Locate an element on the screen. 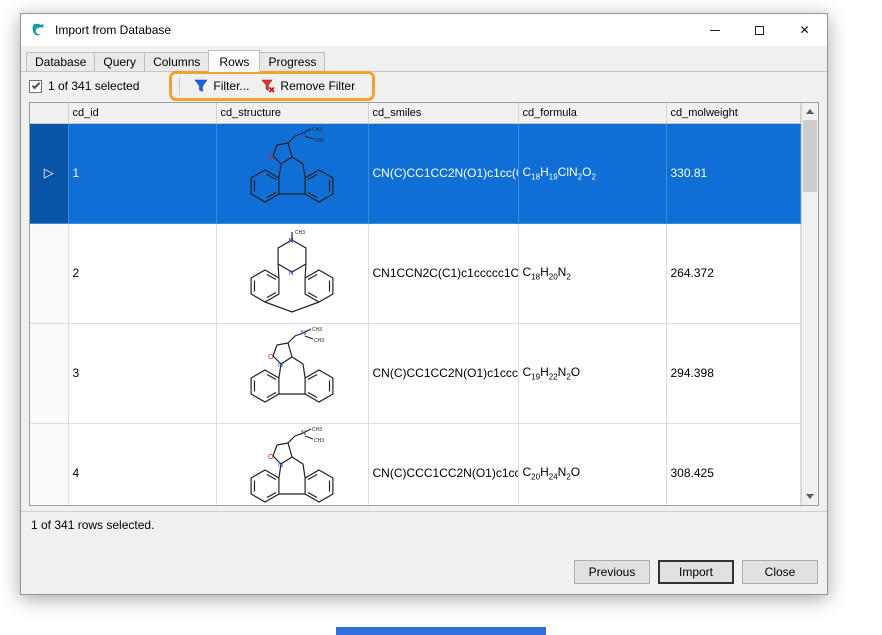  maximize-button is located at coordinates (759, 30).